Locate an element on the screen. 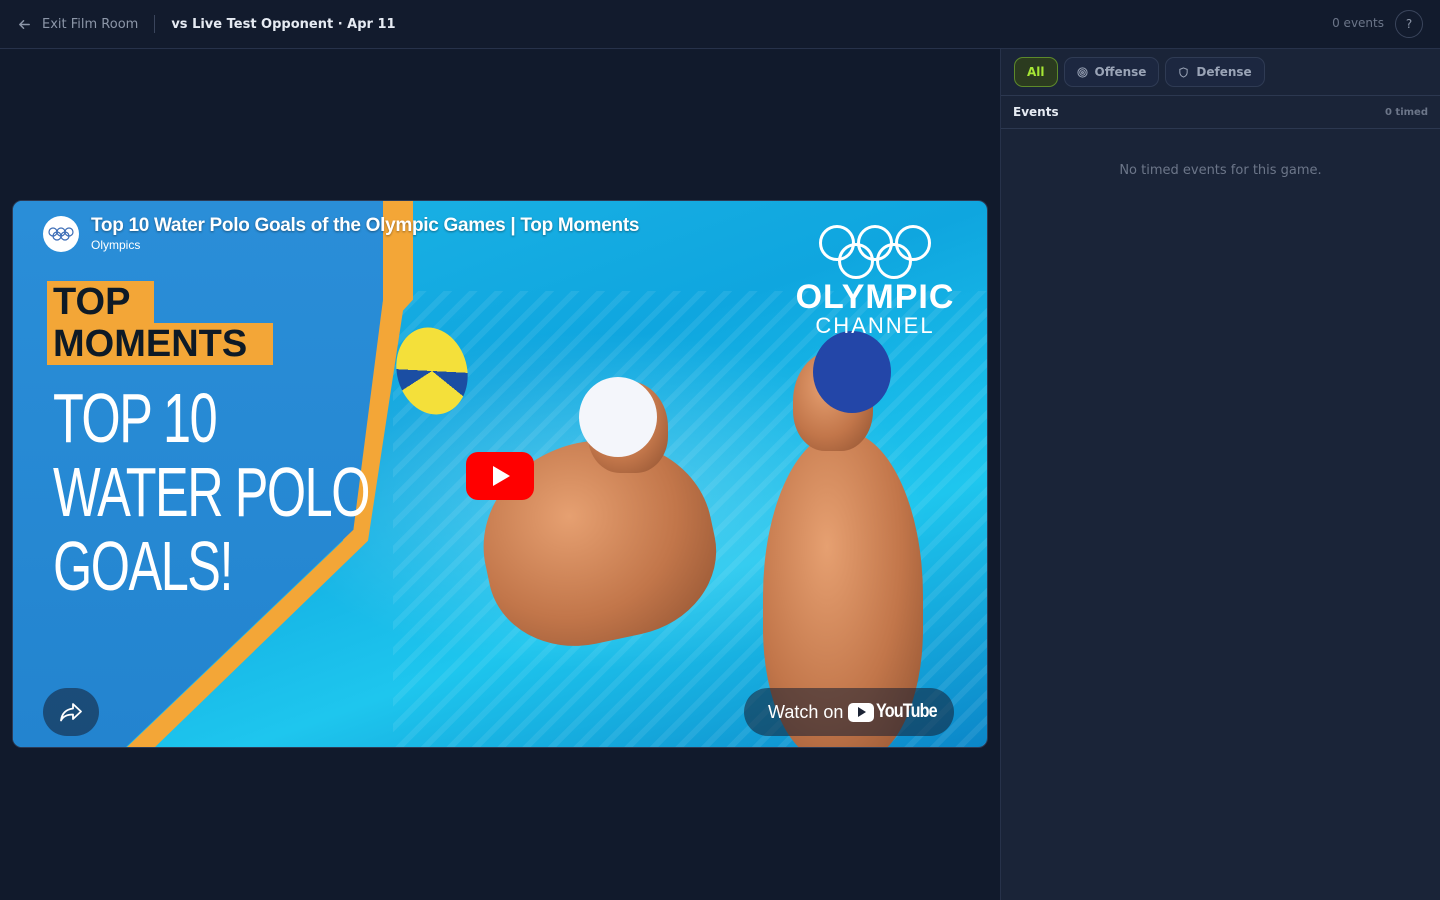  thumb-line-2: WATER POLO is located at coordinates (211, 492).